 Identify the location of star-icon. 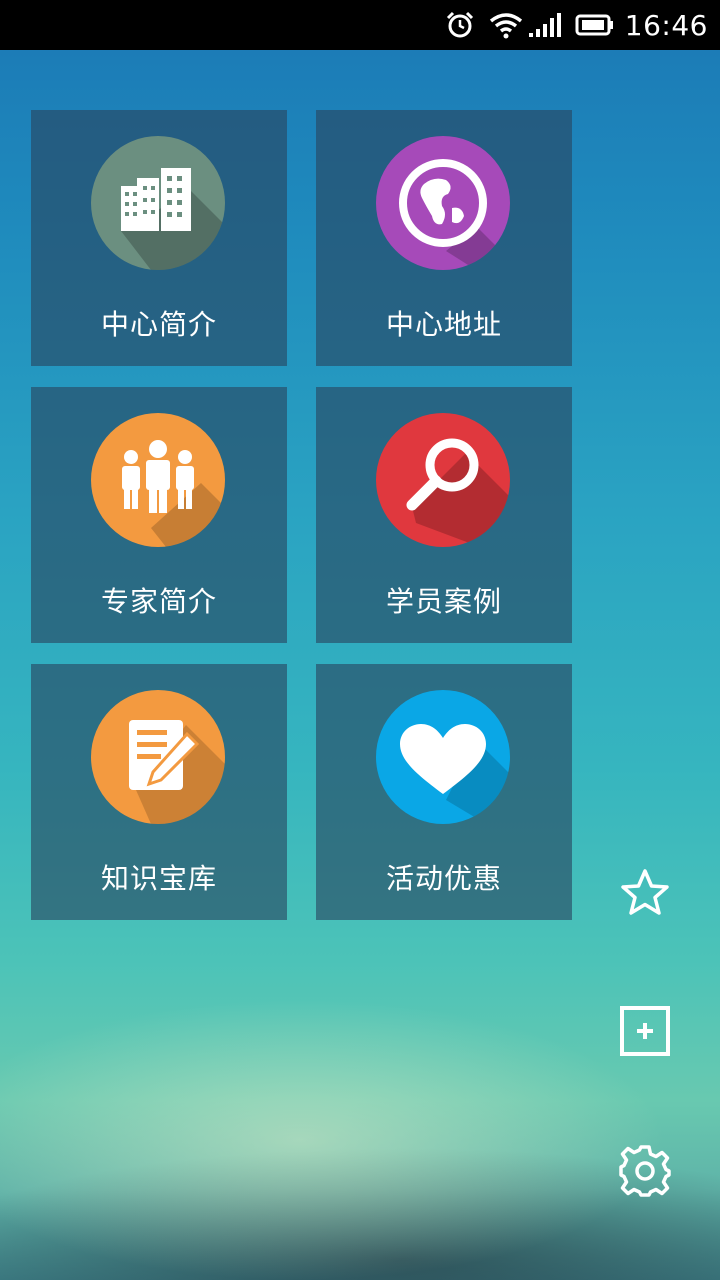
(645, 895).